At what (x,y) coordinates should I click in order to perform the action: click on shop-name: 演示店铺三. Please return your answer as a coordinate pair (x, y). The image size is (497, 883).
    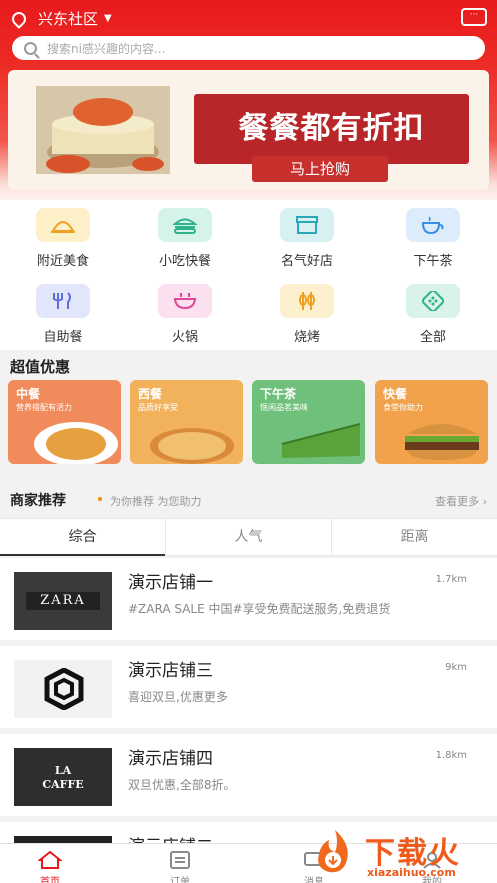
    Looking at the image, I should click on (170, 671).